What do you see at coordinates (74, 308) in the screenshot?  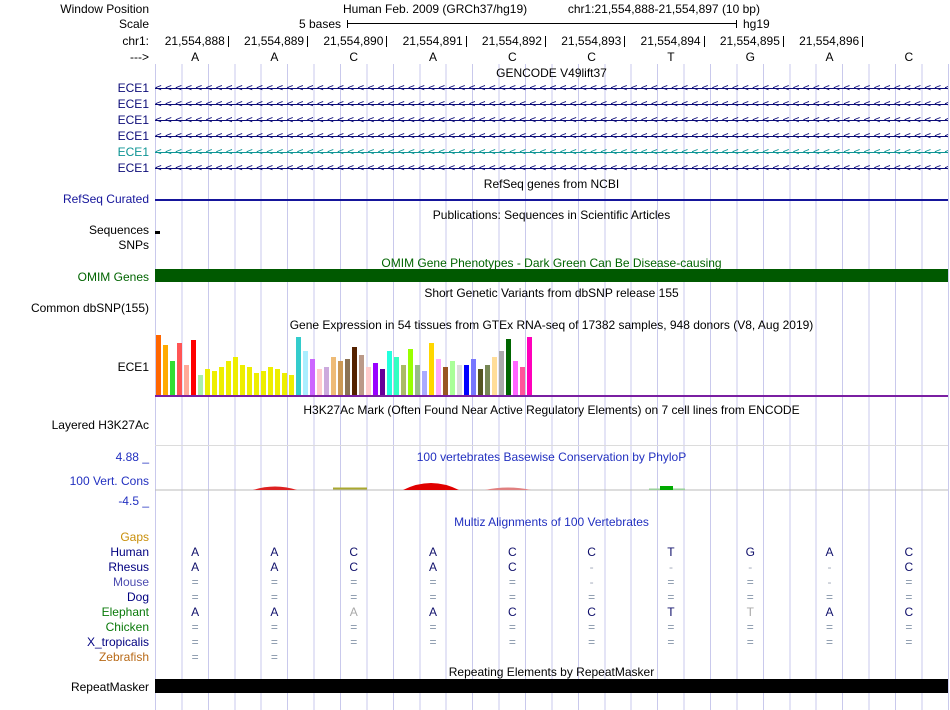 I see `track-label-dbsnp: Common dbSNP(155)` at bounding box center [74, 308].